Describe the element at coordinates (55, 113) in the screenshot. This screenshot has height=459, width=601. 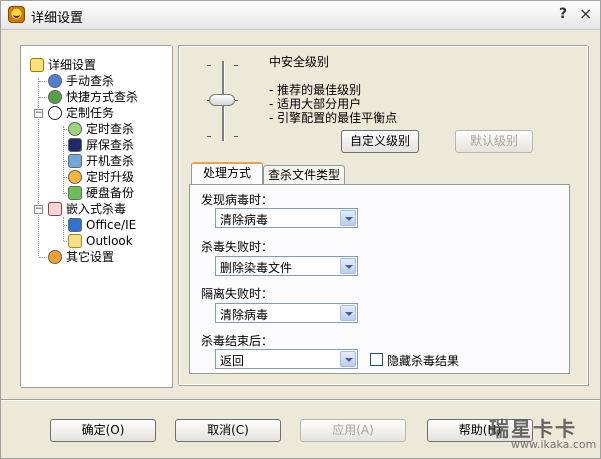
I see `clock-icon` at that location.